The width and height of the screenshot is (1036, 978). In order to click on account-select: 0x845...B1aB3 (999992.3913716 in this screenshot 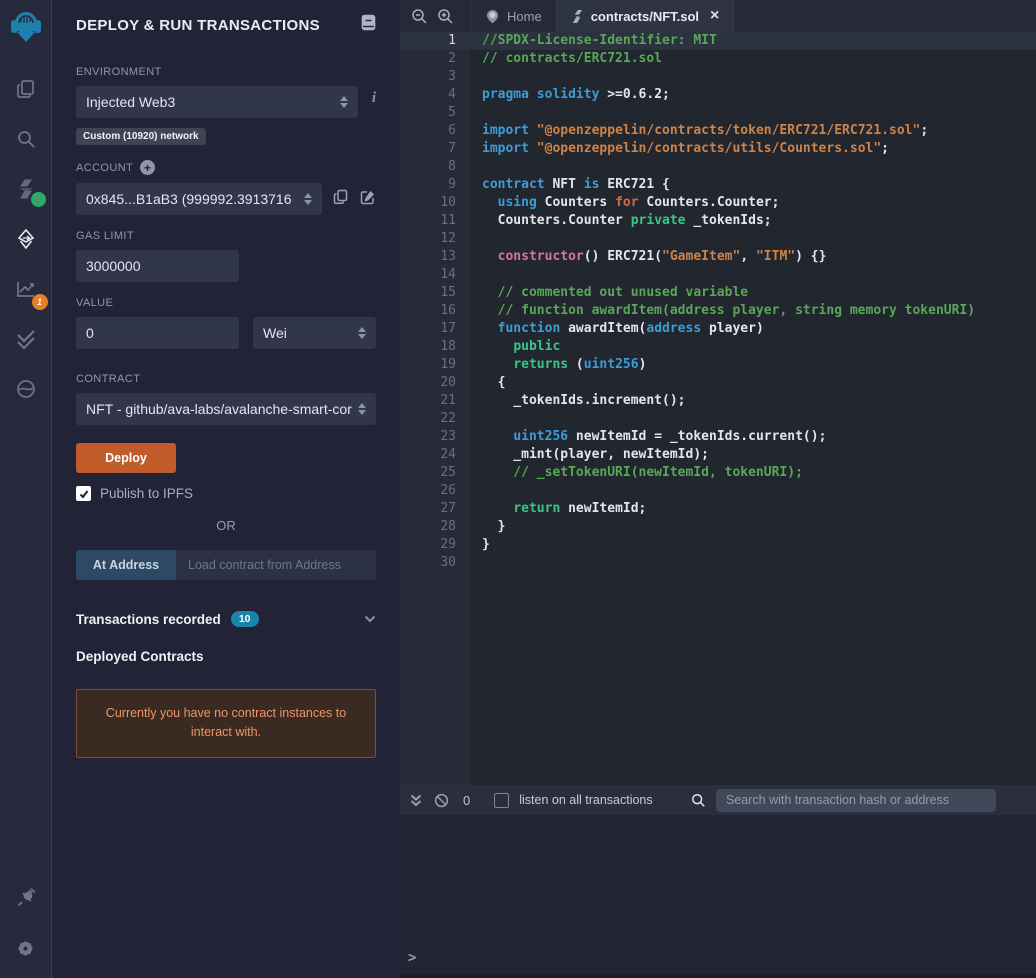, I will do `click(199, 199)`.